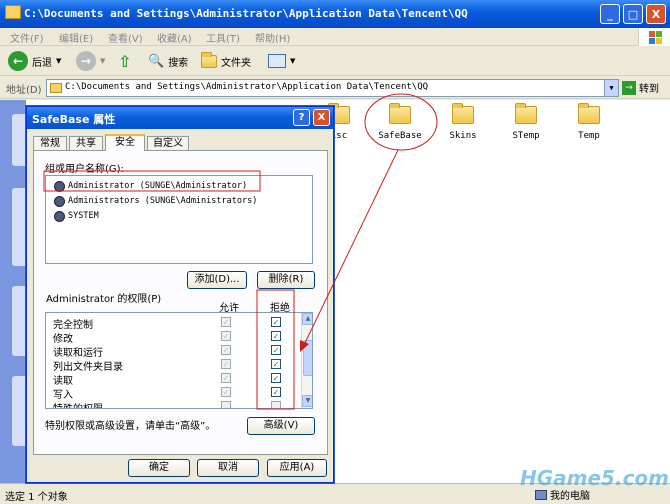 This screenshot has width=670, height=504. Describe the element at coordinates (301, 117) in the screenshot. I see `help-button: ?` at that location.